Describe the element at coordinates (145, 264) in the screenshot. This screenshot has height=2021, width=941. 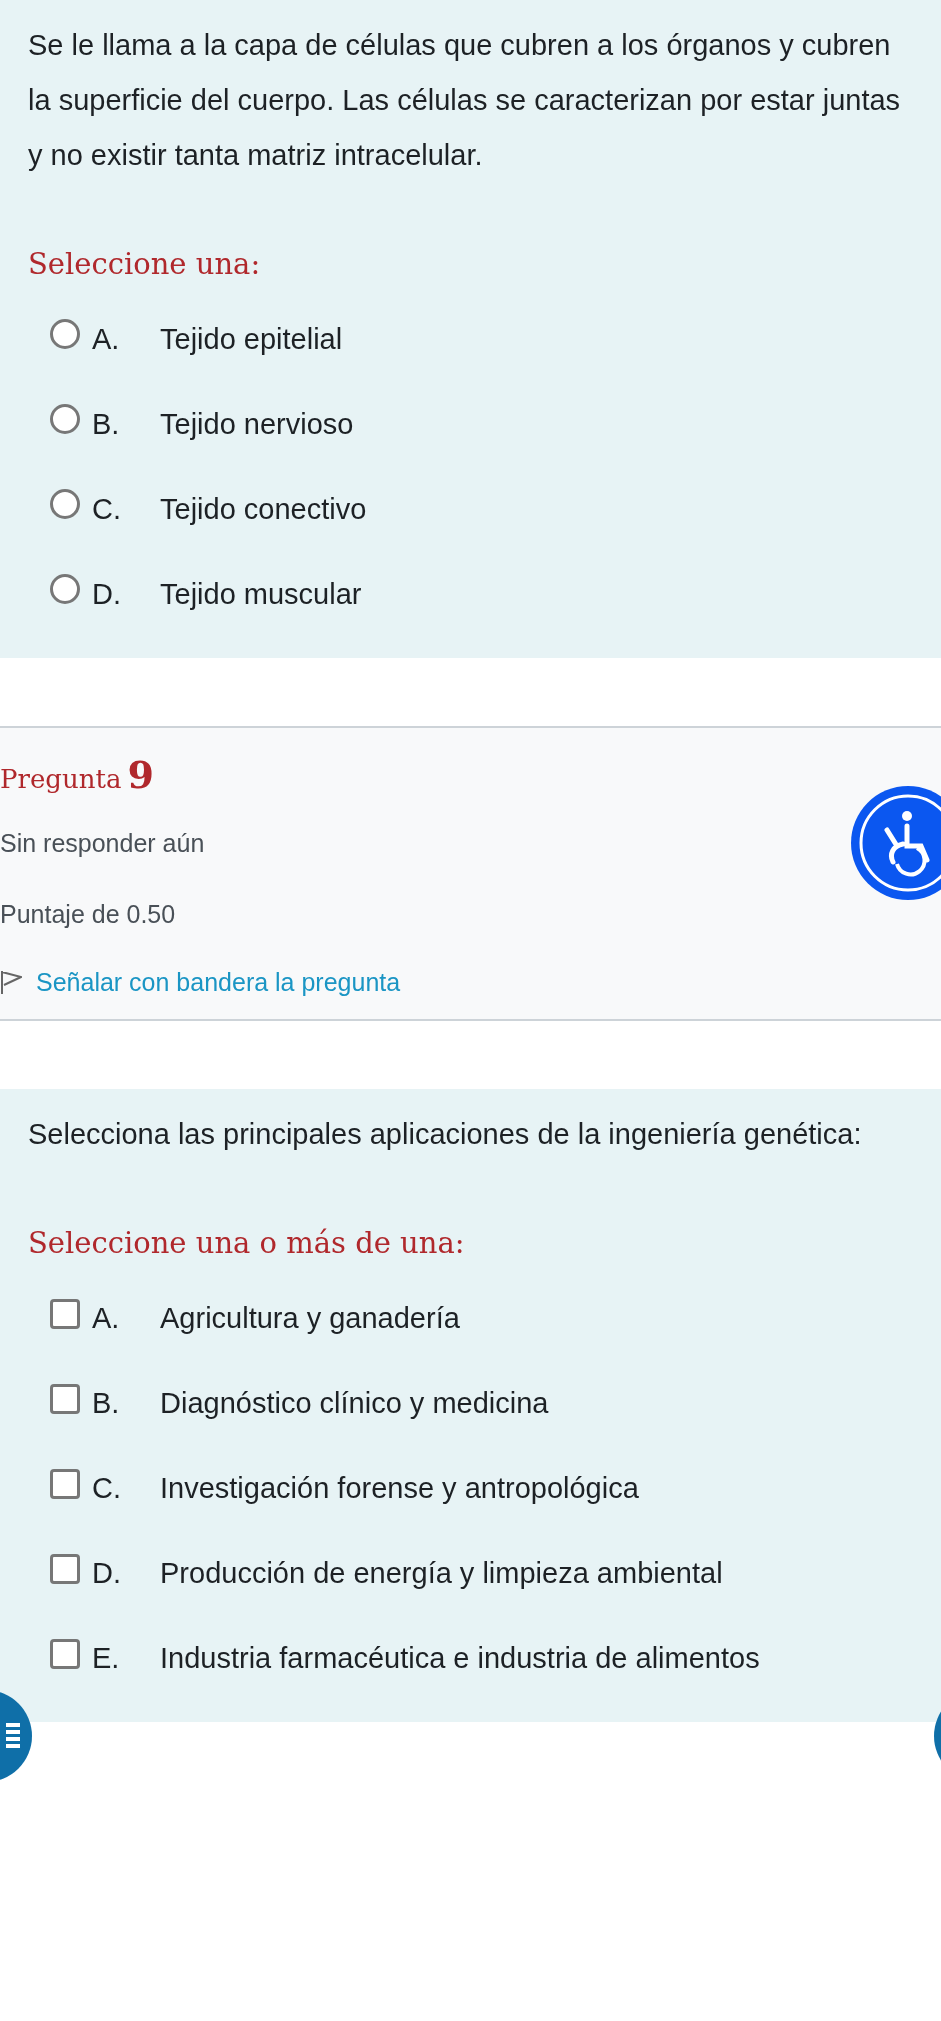
I see `answer-prompt: Seleccione una:` at that location.